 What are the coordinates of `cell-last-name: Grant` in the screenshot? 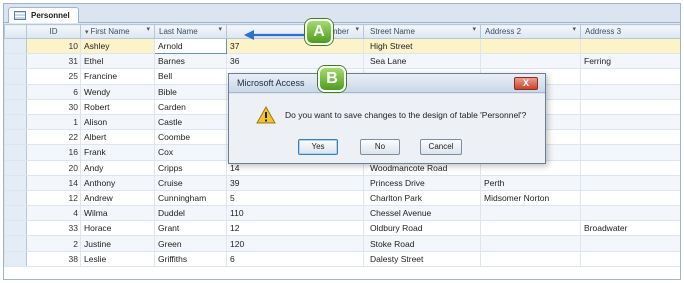 It's located at (190, 228).